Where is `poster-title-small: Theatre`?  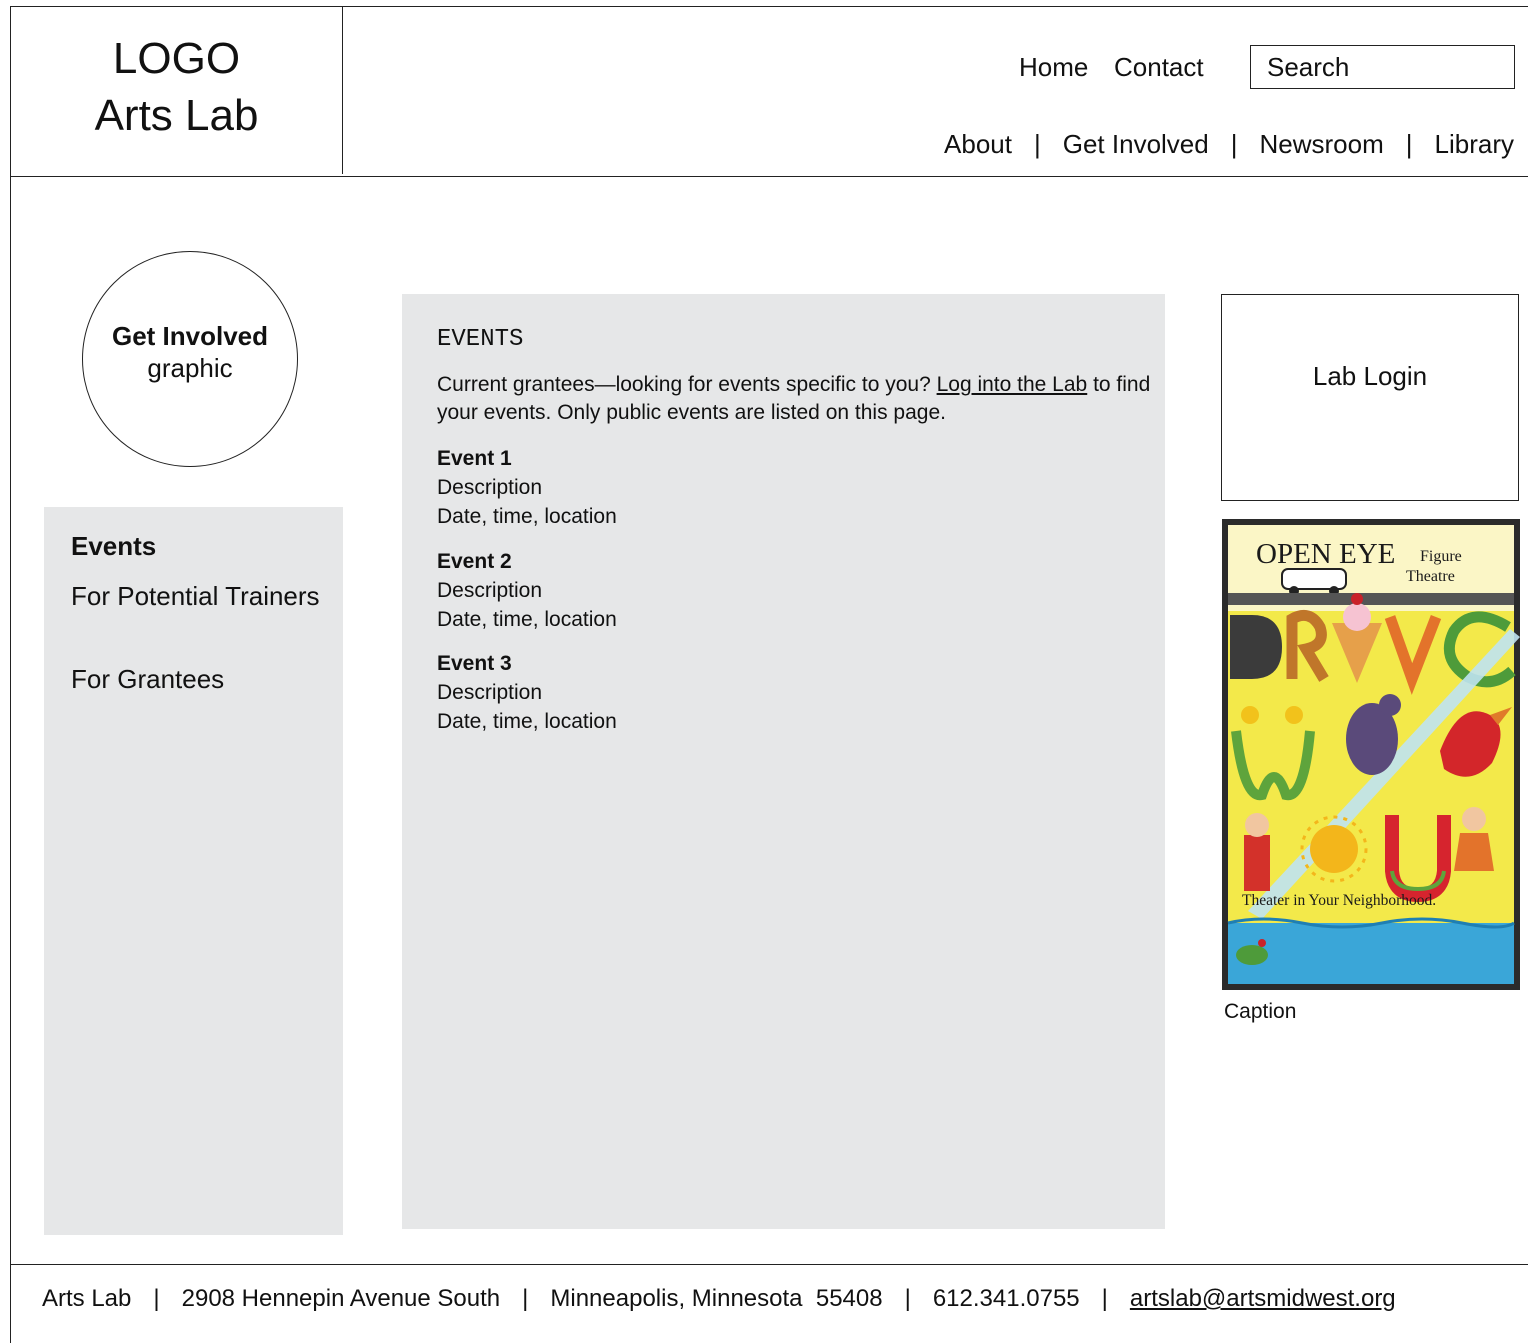 poster-title-small: Theatre is located at coordinates (1430, 576).